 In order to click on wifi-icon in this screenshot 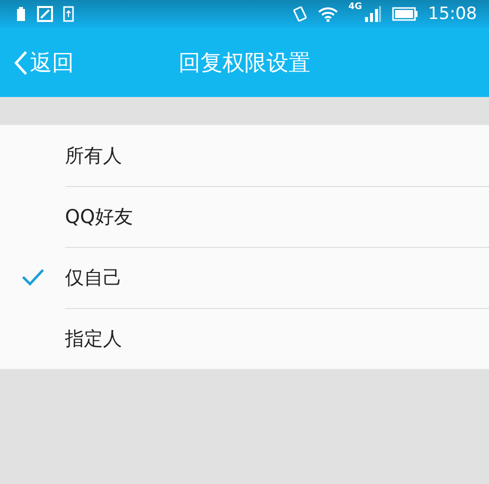, I will do `click(328, 14)`.